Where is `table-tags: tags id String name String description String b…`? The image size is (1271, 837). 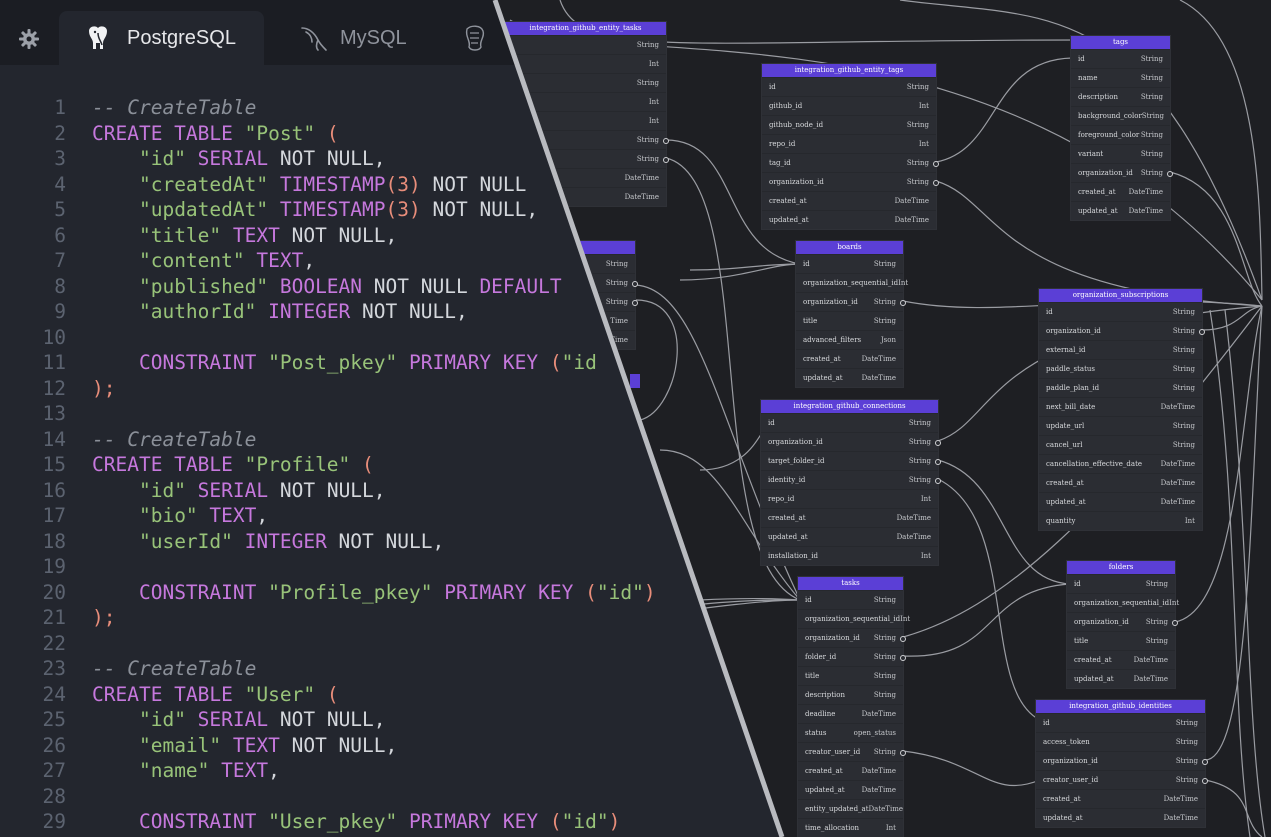
table-tags: tags id String name String description String b… is located at coordinates (1122, 128).